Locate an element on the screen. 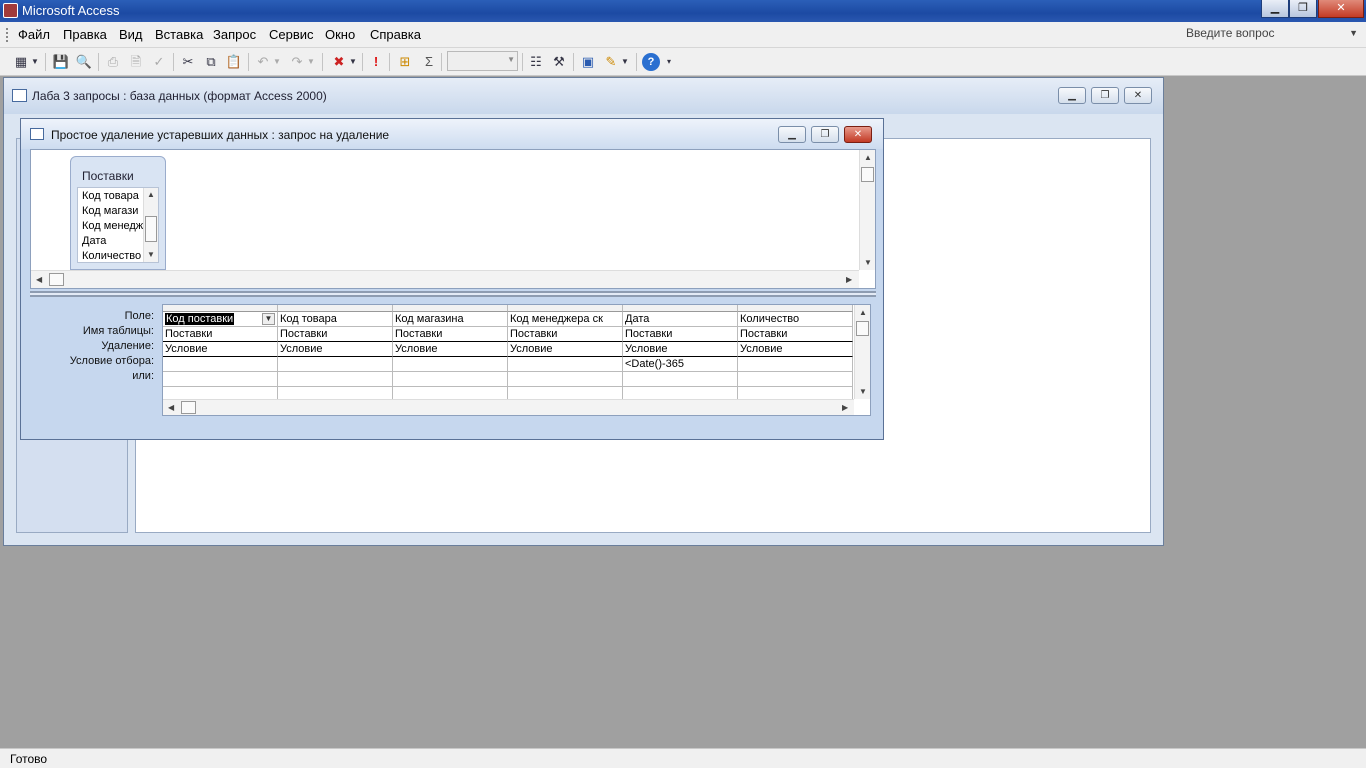 The image size is (1366, 768). database-window-icon: ▣ is located at coordinates (588, 62).